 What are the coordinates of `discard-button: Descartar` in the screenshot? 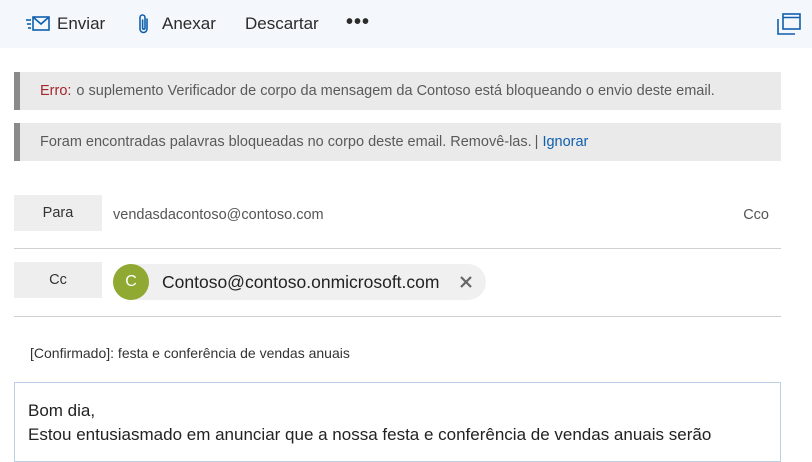 It's located at (282, 24).